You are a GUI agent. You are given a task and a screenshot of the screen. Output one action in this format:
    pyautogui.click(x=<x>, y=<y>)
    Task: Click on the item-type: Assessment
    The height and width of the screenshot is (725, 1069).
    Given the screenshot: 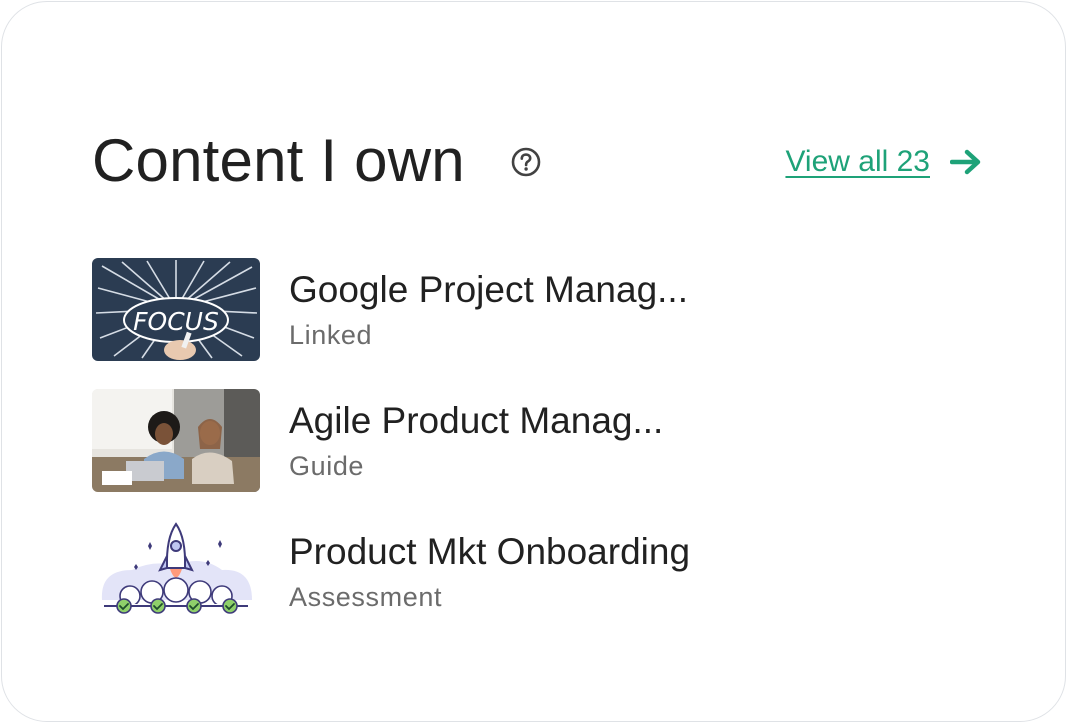 What is the action you would take?
    pyautogui.click(x=366, y=597)
    